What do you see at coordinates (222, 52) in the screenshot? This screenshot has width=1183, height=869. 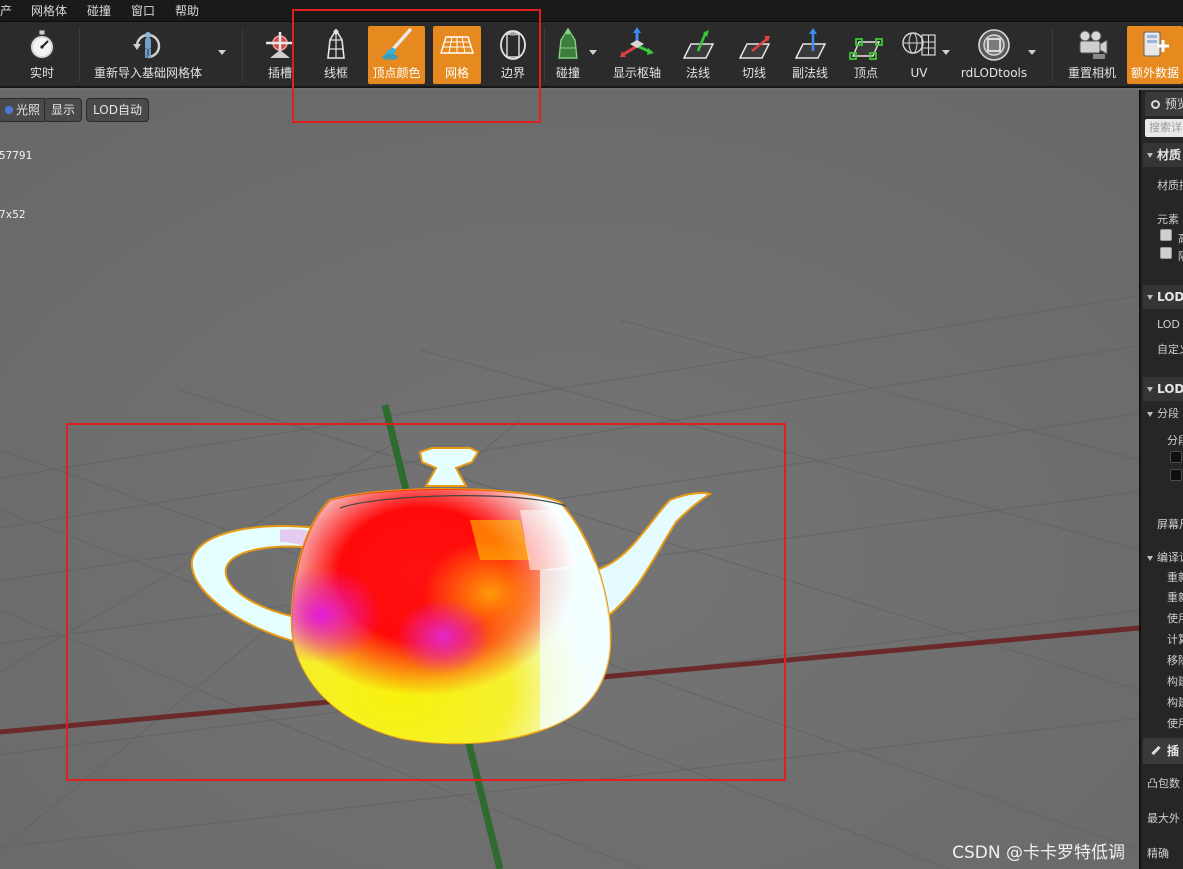 I see `reimport-dropdown-chevron-icon` at bounding box center [222, 52].